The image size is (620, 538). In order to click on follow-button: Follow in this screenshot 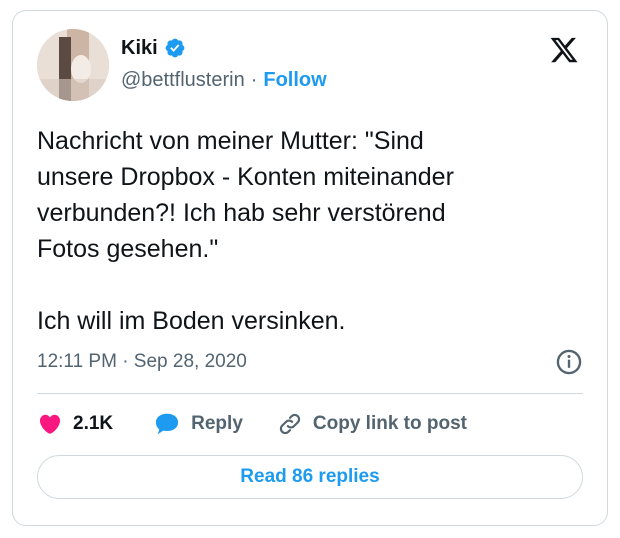, I will do `click(294, 80)`.